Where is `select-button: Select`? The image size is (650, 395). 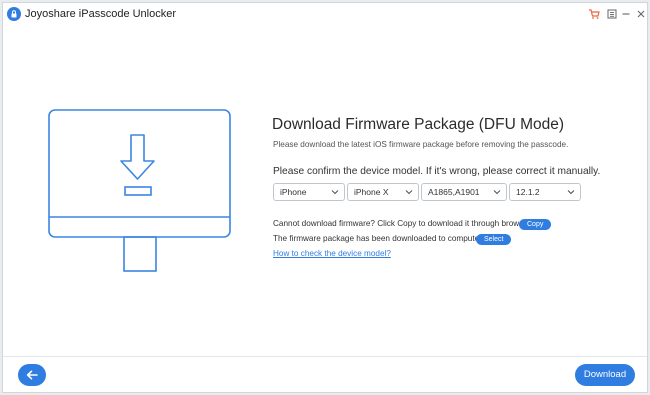 select-button: Select is located at coordinates (494, 239).